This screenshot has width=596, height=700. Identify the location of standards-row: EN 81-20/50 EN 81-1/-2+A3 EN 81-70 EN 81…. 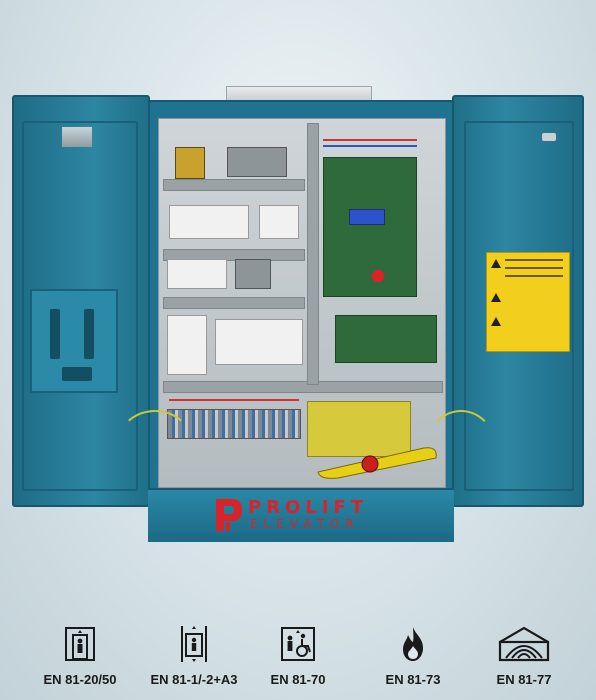
(298, 659).